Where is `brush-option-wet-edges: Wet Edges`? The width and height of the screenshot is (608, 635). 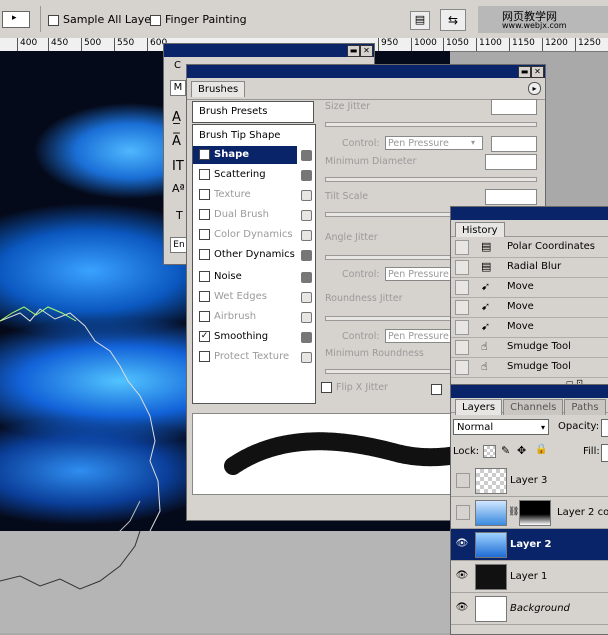 brush-option-wet-edges: Wet Edges is located at coordinates (245, 297).